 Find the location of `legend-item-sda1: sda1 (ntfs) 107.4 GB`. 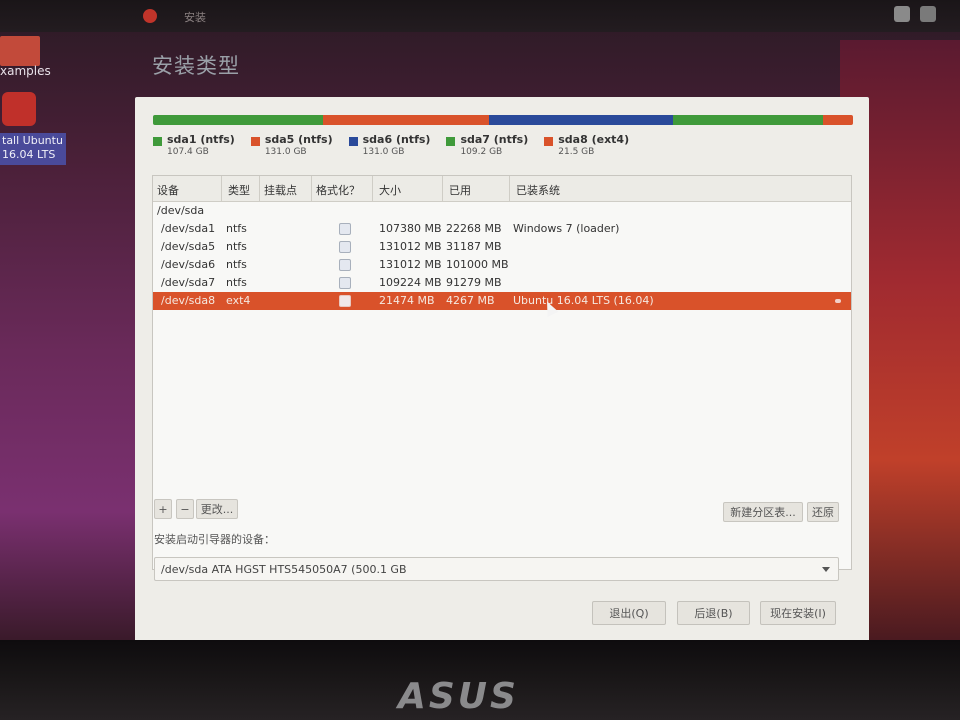

legend-item-sda1: sda1 (ntfs) 107.4 GB is located at coordinates (194, 145).